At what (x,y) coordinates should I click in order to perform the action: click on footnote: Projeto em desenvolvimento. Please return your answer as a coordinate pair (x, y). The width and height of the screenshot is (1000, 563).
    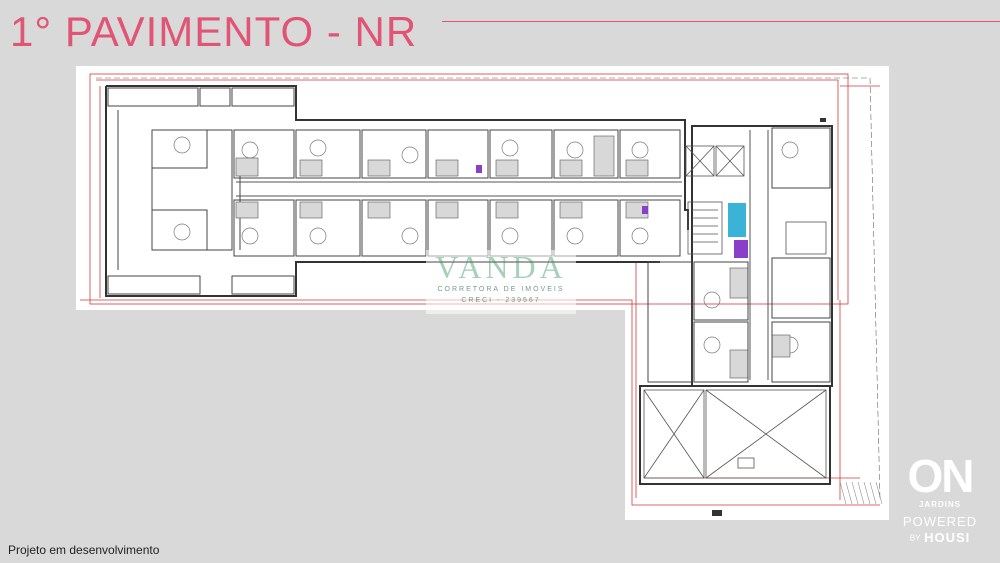
    Looking at the image, I should click on (84, 550).